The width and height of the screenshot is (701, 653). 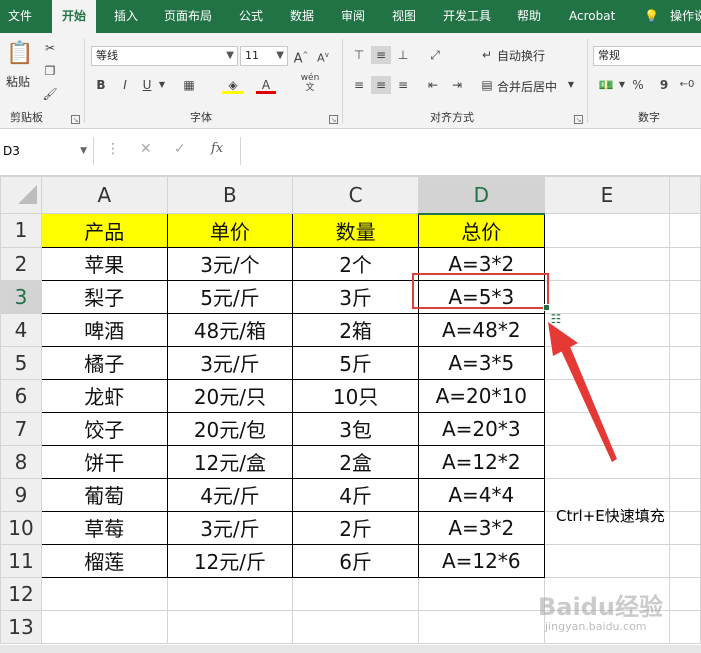 I want to click on copy-icon: ❐, so click(x=50, y=71).